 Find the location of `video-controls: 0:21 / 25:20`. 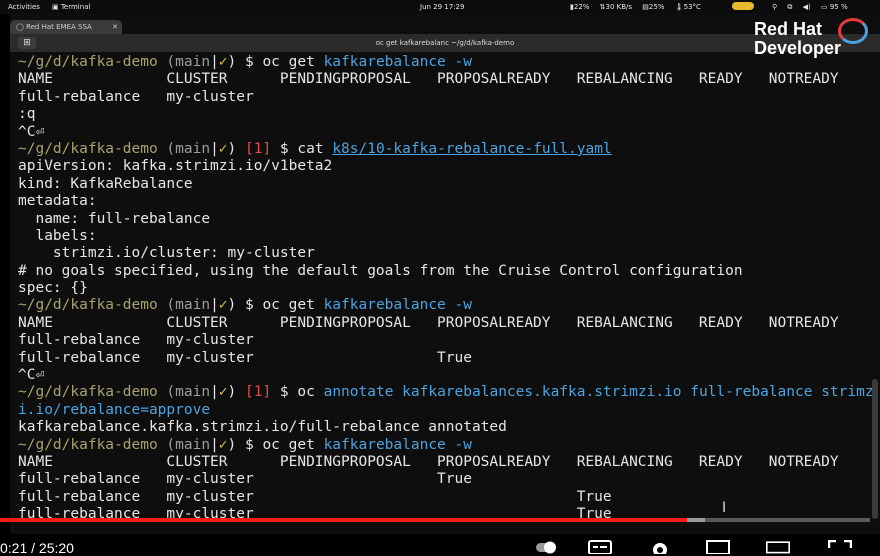

video-controls: 0:21 / 25:20 is located at coordinates (440, 543).